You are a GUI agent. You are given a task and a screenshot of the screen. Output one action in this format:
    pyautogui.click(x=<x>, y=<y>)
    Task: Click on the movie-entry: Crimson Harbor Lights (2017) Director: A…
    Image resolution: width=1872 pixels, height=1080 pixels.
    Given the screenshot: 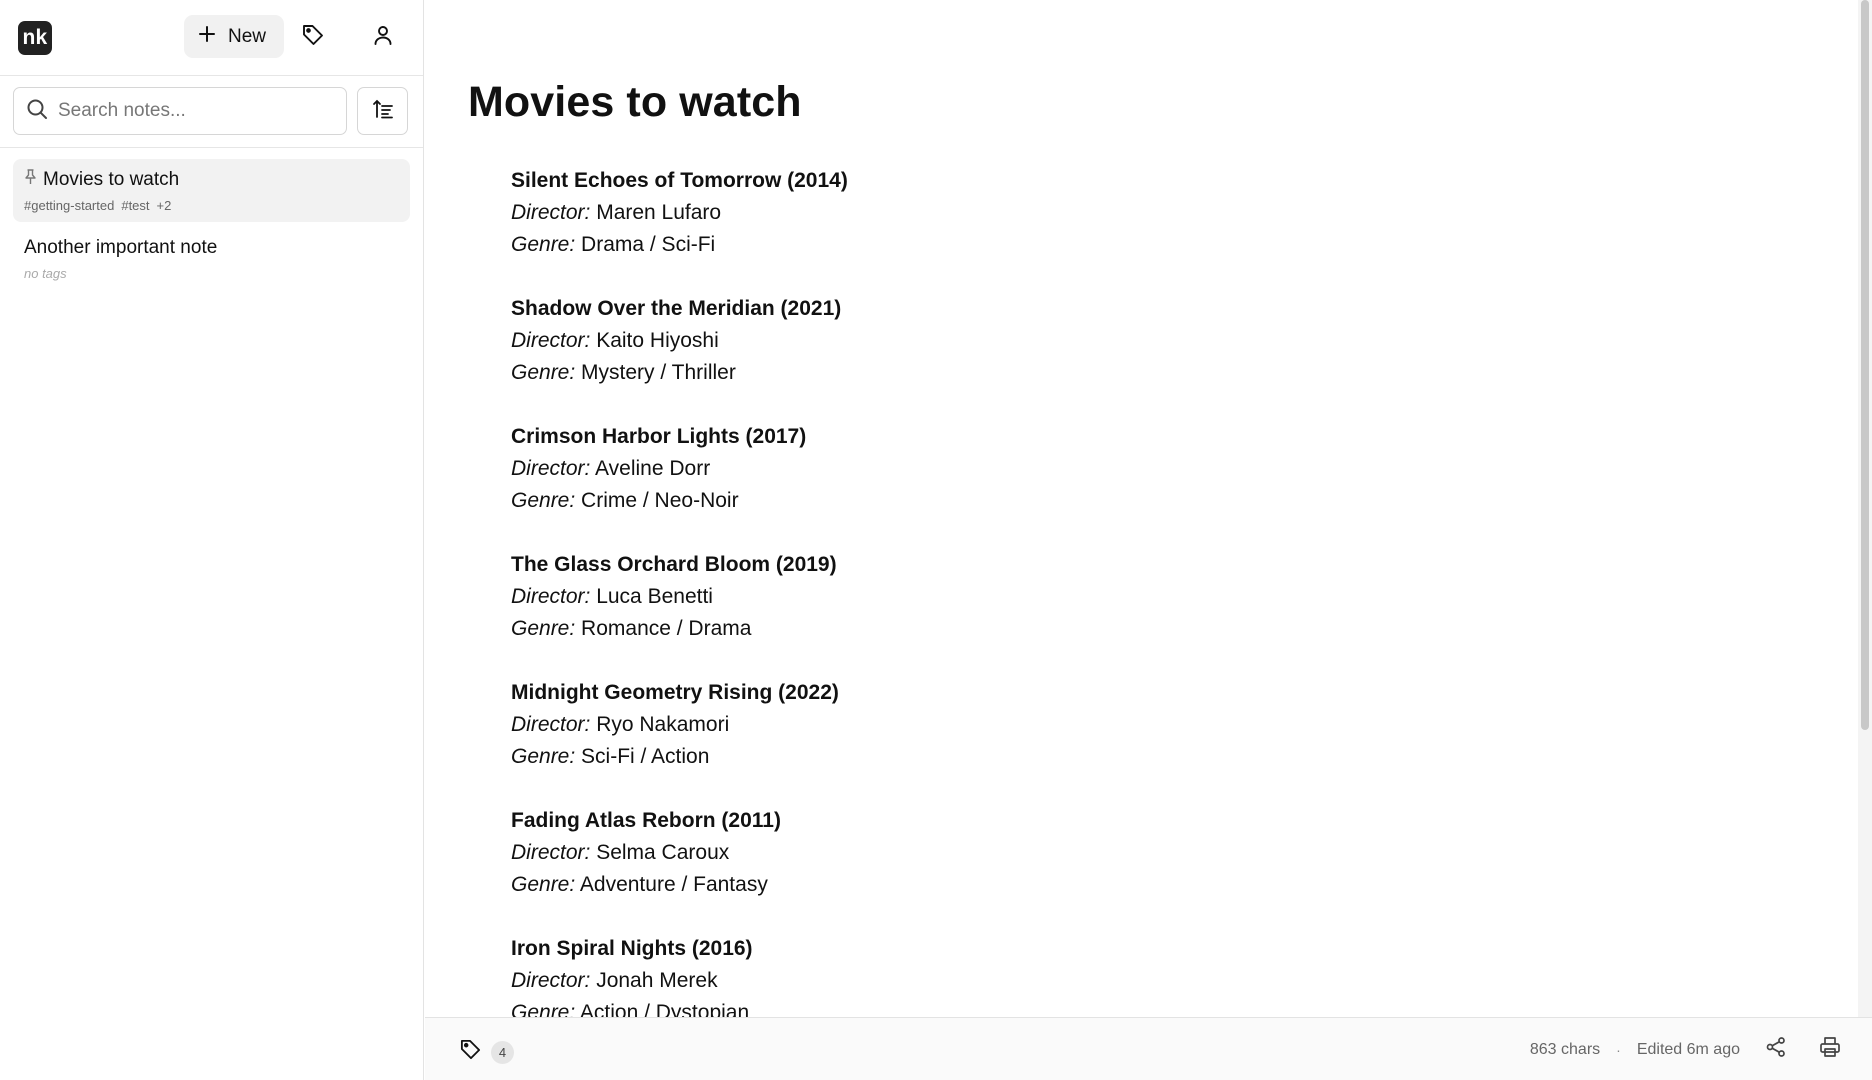 What is the action you would take?
    pyautogui.click(x=679, y=469)
    